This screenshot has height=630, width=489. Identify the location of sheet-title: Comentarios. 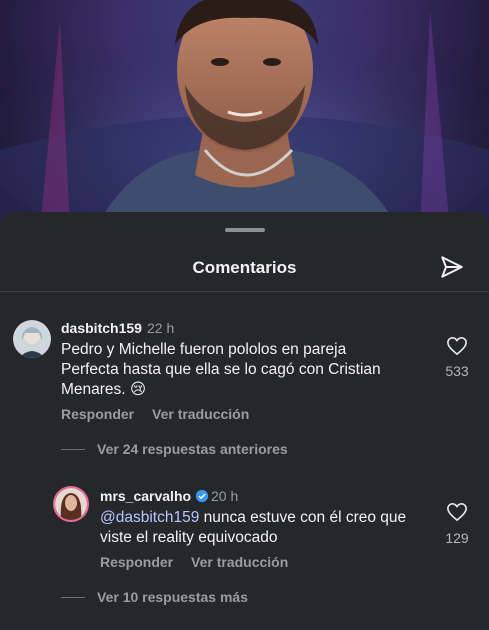
(244, 267).